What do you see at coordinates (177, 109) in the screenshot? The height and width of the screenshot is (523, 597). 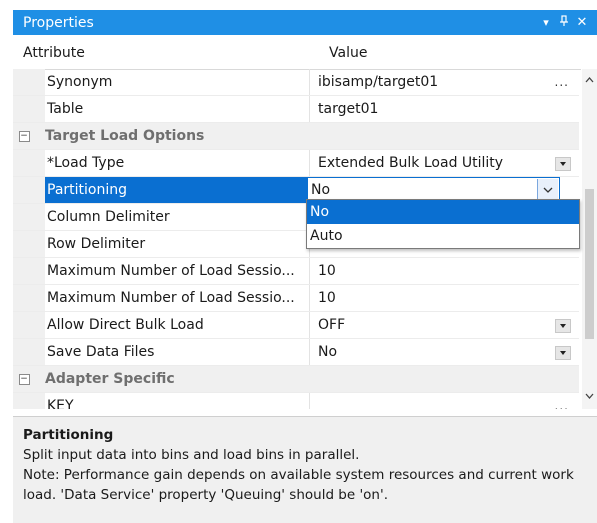 I see `property-name: Table` at bounding box center [177, 109].